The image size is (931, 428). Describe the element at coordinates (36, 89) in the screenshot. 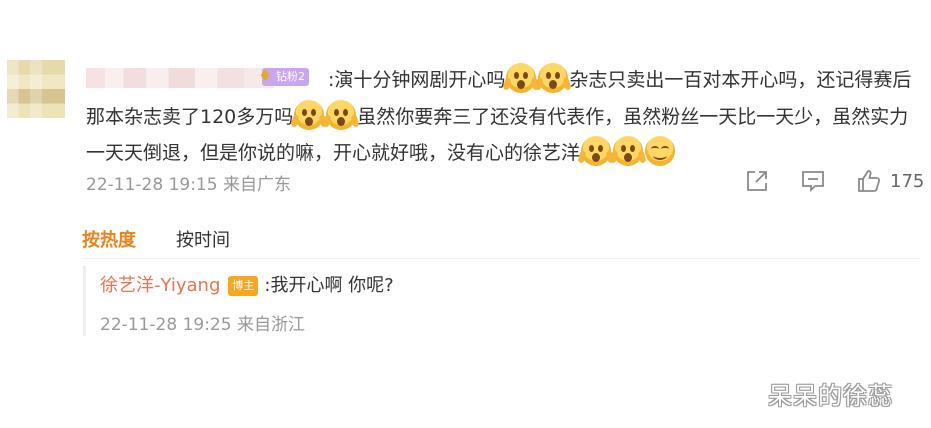

I see `commenter-avatar` at that location.